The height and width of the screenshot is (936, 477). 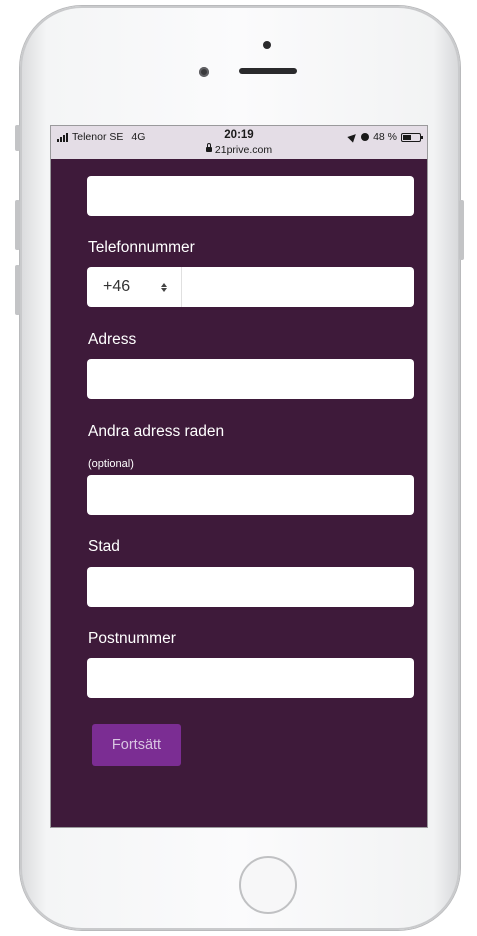 What do you see at coordinates (461, 230) in the screenshot?
I see `power-button` at bounding box center [461, 230].